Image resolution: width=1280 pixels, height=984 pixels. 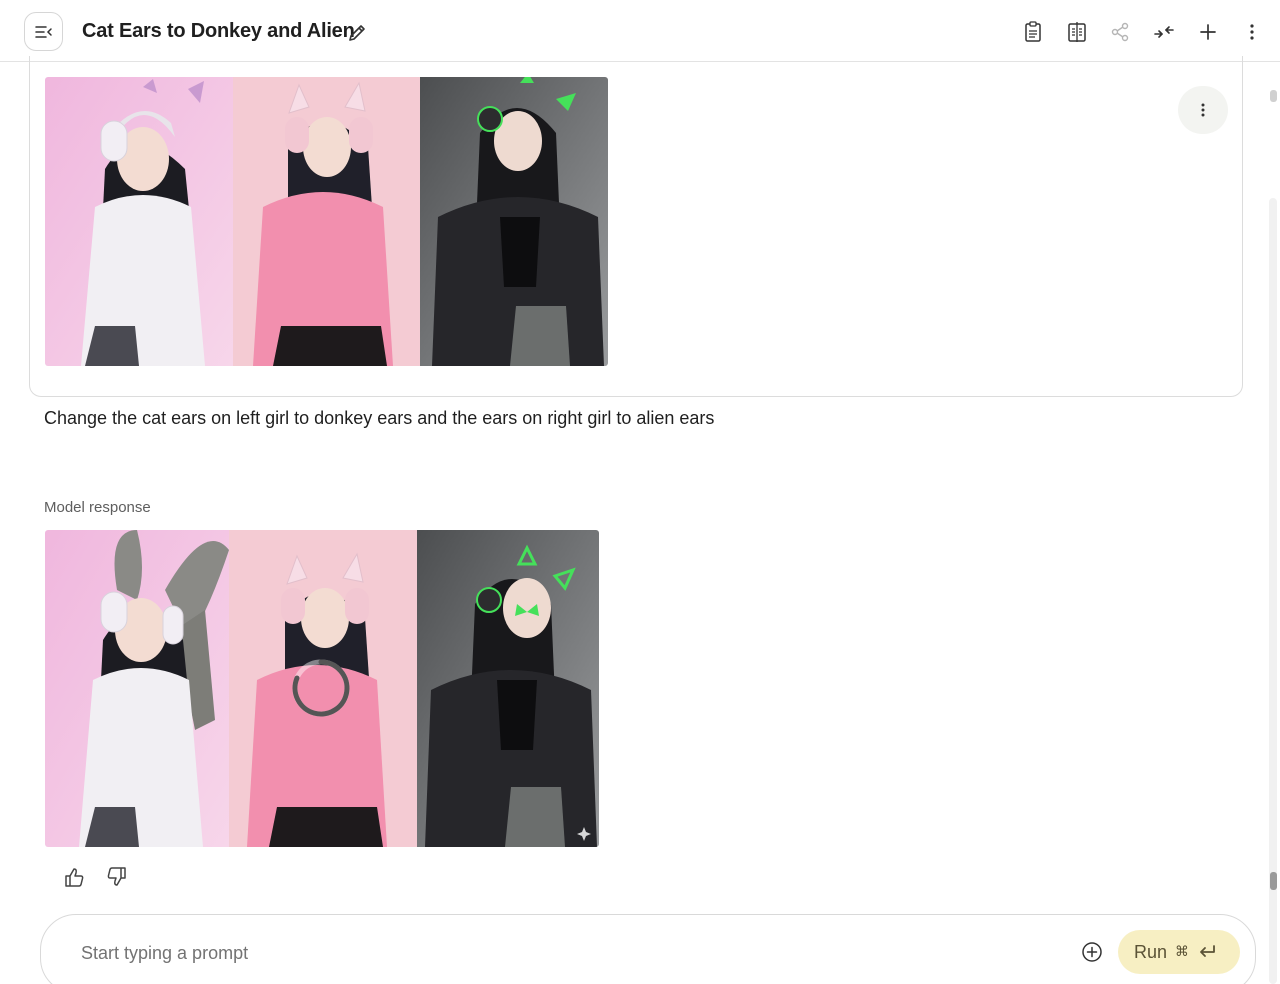 I want to click on menu-collapse-button, so click(x=43, y=31).